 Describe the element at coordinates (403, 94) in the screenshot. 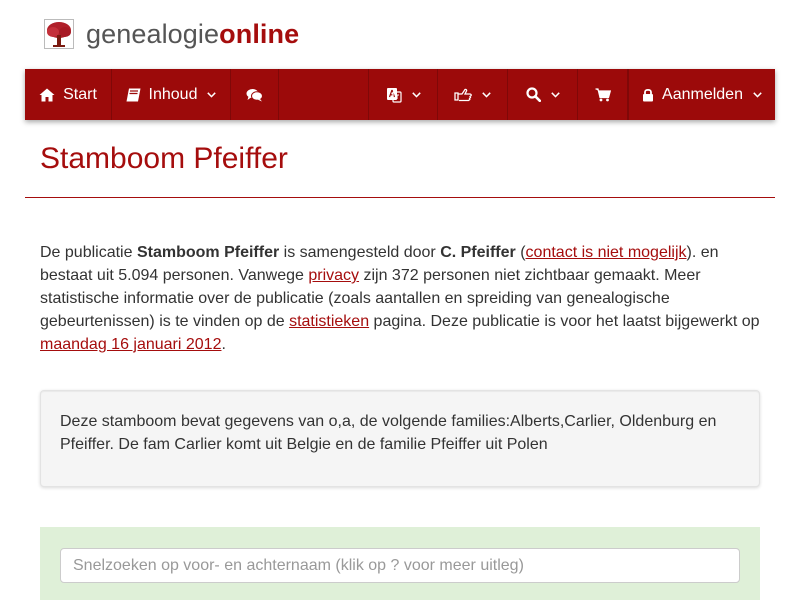

I see `nav-language` at that location.